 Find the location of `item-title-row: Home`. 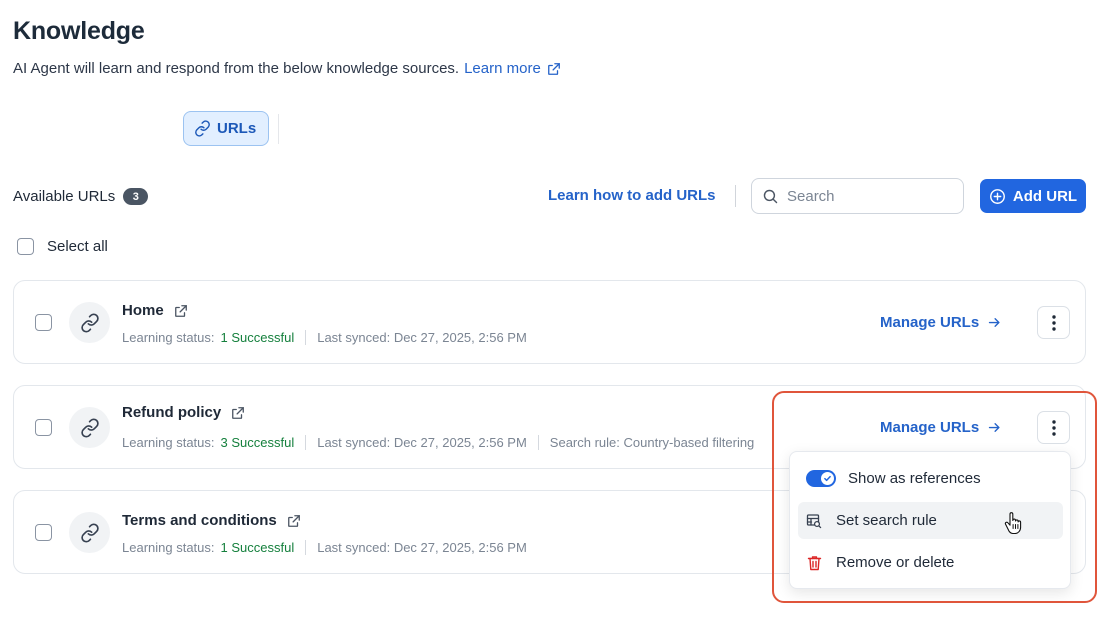

item-title-row: Home is located at coordinates (155, 310).